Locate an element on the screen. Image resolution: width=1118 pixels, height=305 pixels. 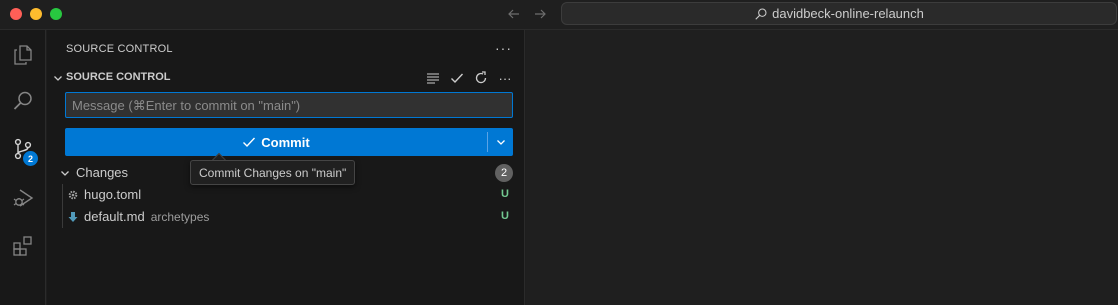
activity-bar: 2 is located at coordinates (23, 167).